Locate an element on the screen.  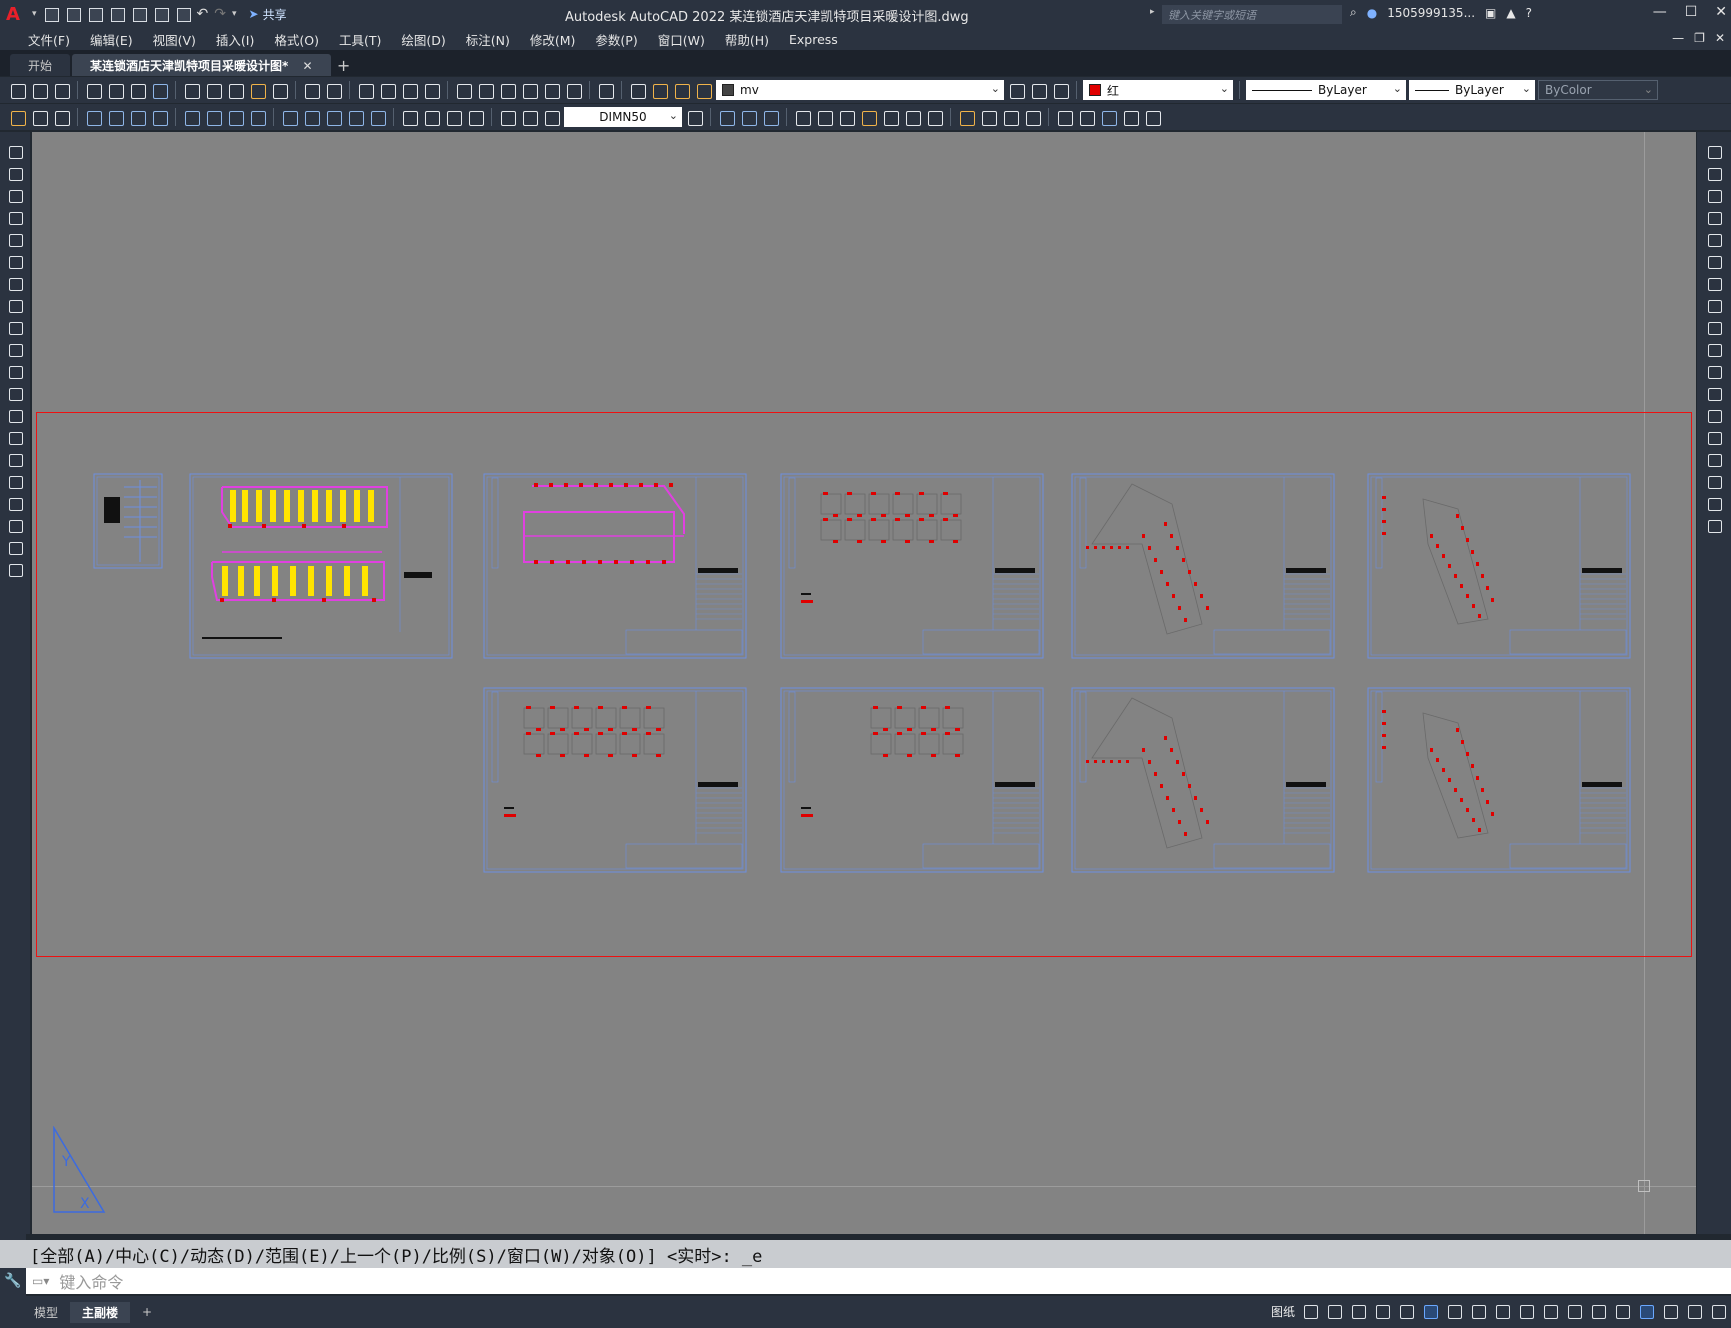
stretch-icon is located at coordinates (1714, 327).